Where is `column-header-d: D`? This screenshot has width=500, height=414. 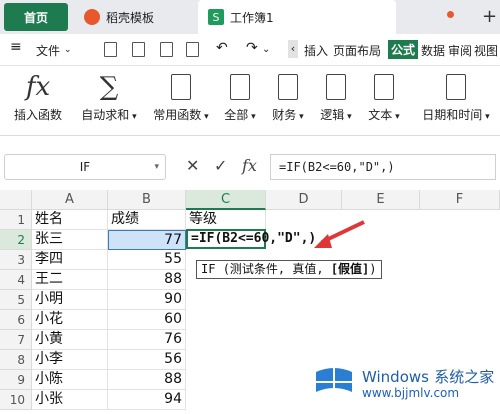
column-header-d: D is located at coordinates (304, 200).